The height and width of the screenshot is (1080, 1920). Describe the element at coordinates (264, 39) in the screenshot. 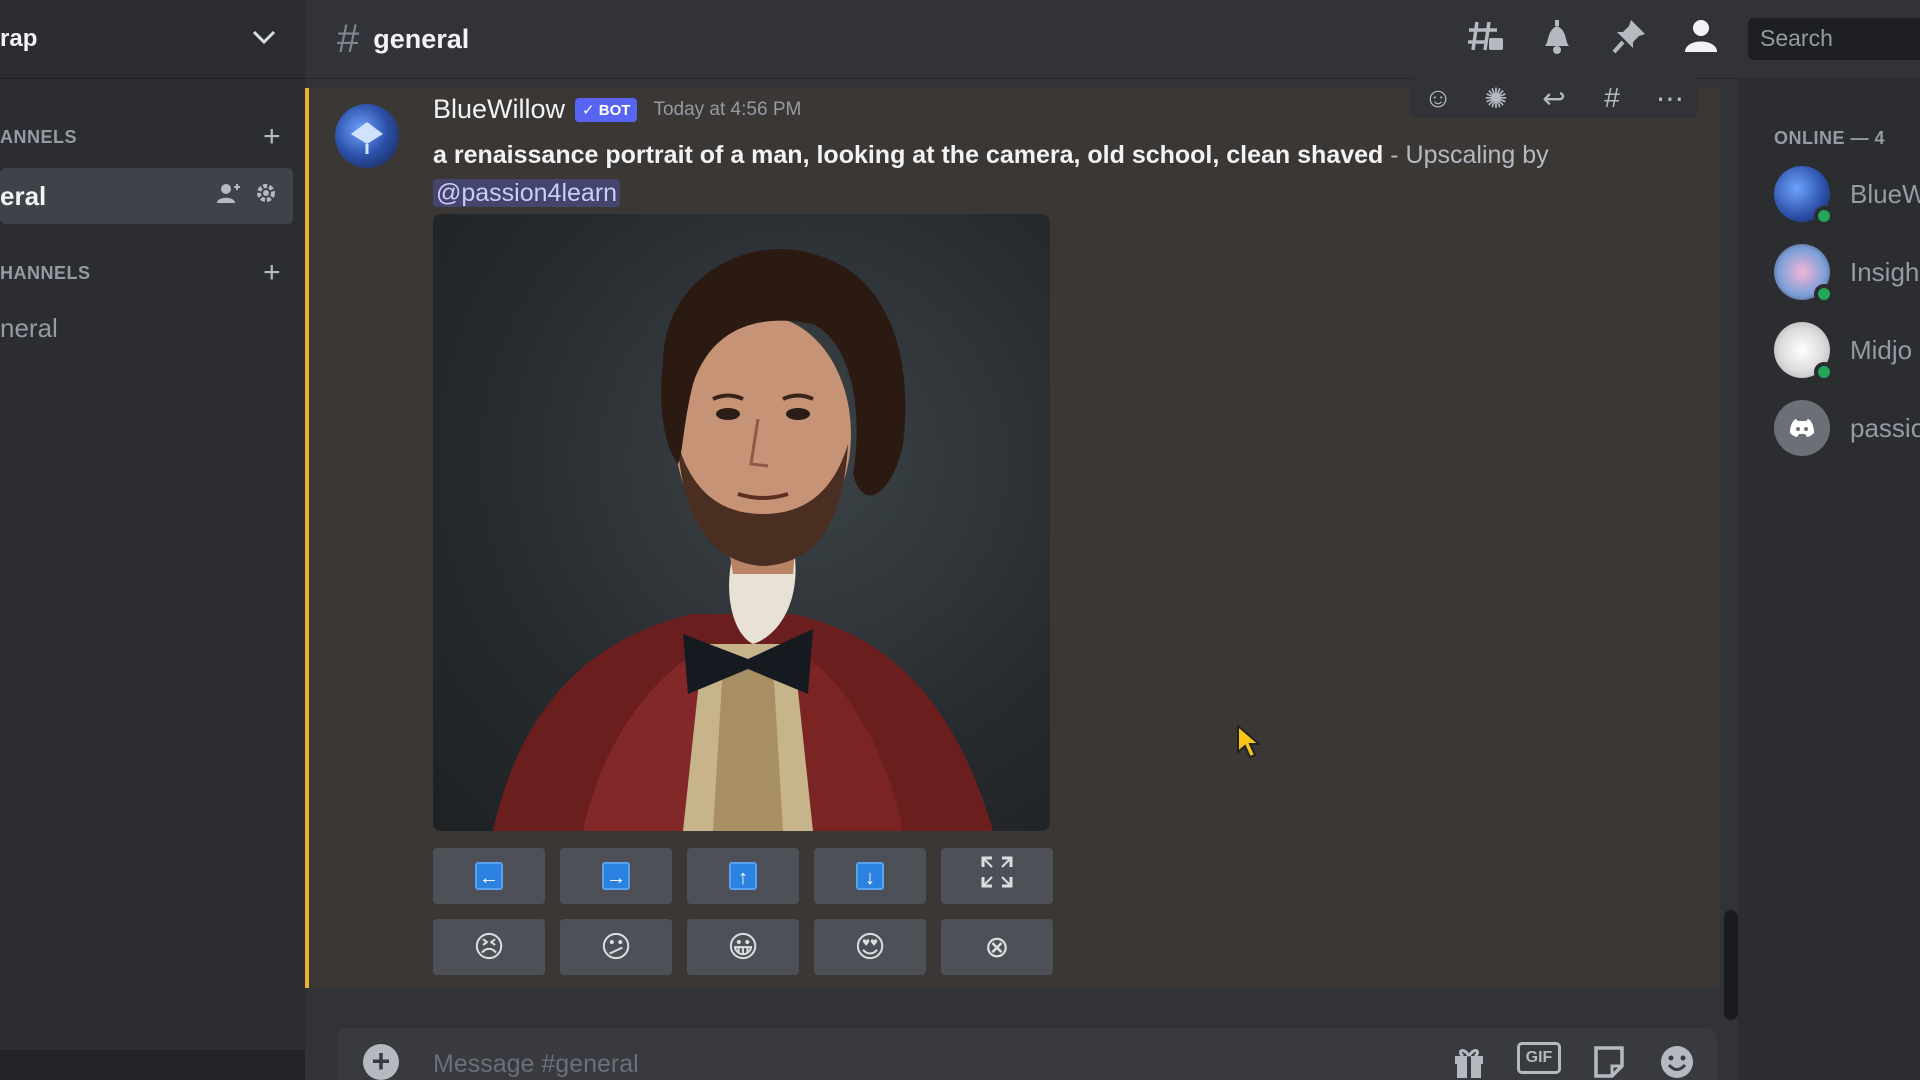

I see `chevron-down-icon` at that location.